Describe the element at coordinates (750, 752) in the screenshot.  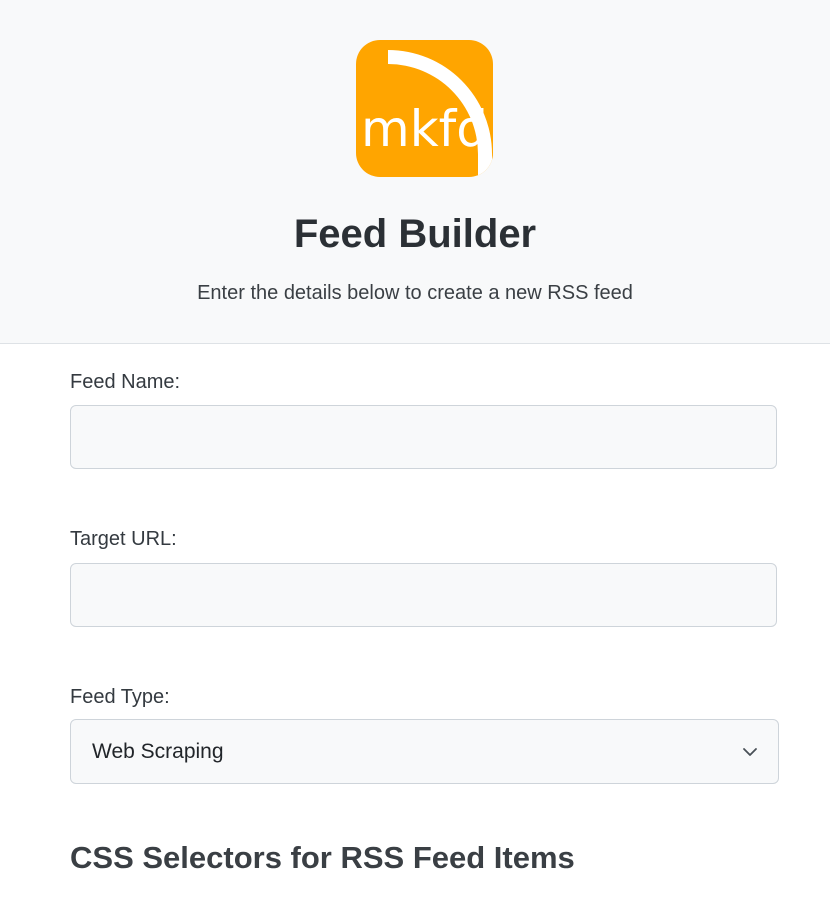
I see `chevron-down-icon` at that location.